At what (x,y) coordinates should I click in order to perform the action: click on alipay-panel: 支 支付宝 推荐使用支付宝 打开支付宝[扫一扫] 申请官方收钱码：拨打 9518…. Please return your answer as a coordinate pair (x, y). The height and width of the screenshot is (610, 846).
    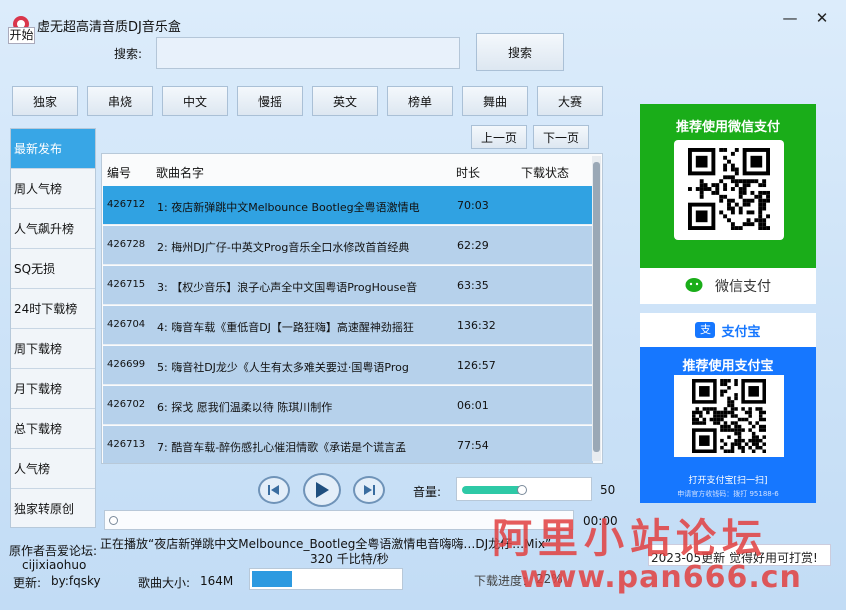
    Looking at the image, I should click on (728, 408).